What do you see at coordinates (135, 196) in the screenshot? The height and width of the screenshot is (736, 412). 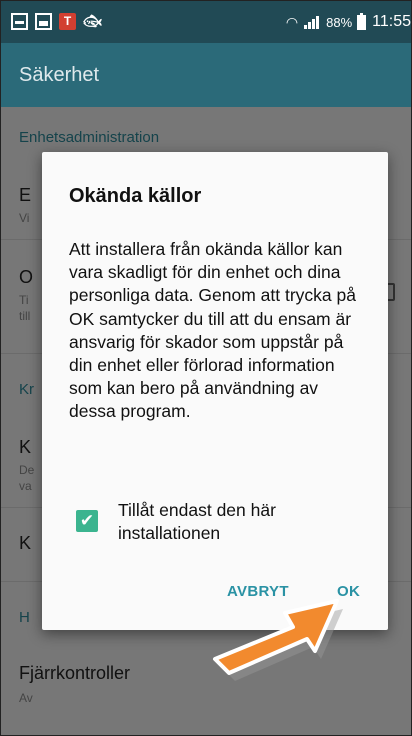 I see `dialog-title: Okända källor` at bounding box center [135, 196].